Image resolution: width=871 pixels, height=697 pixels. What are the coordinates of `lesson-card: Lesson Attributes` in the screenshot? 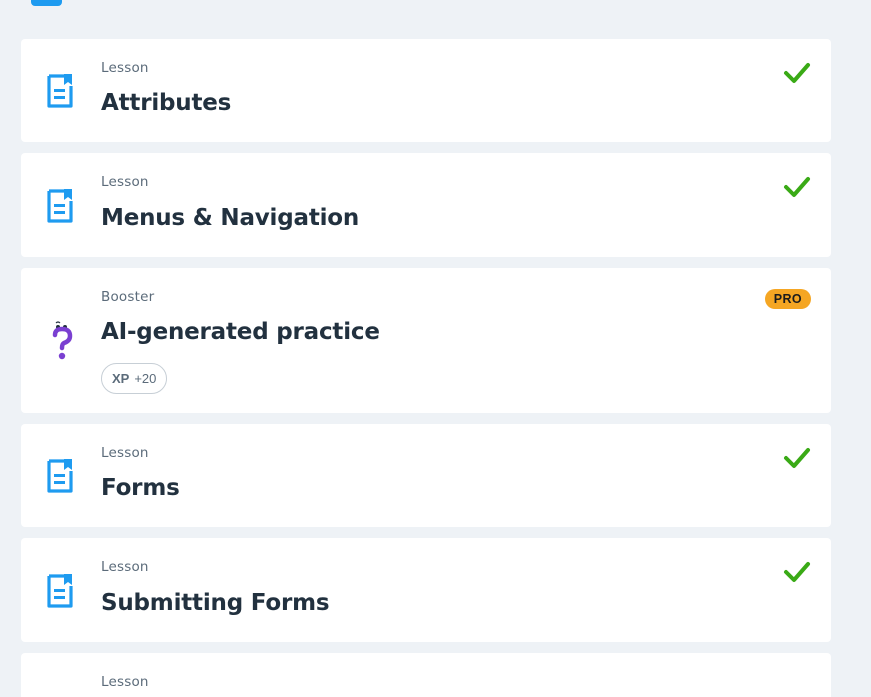 It's located at (426, 90).